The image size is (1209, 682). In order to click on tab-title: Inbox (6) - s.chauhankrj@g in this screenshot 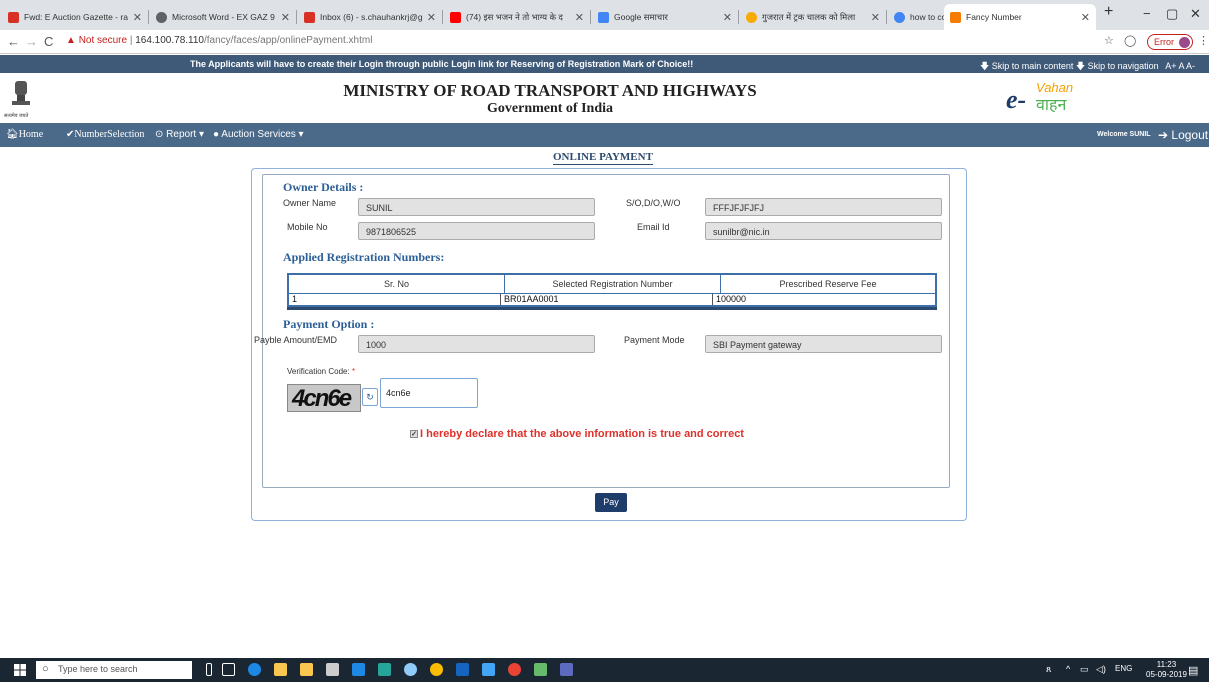, I will do `click(371, 17)`.